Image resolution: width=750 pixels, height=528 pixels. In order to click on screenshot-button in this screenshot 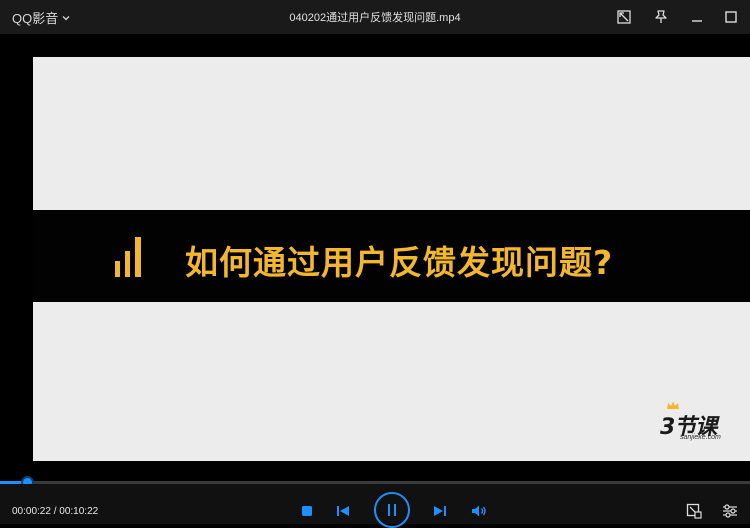, I will do `click(624, 17)`.